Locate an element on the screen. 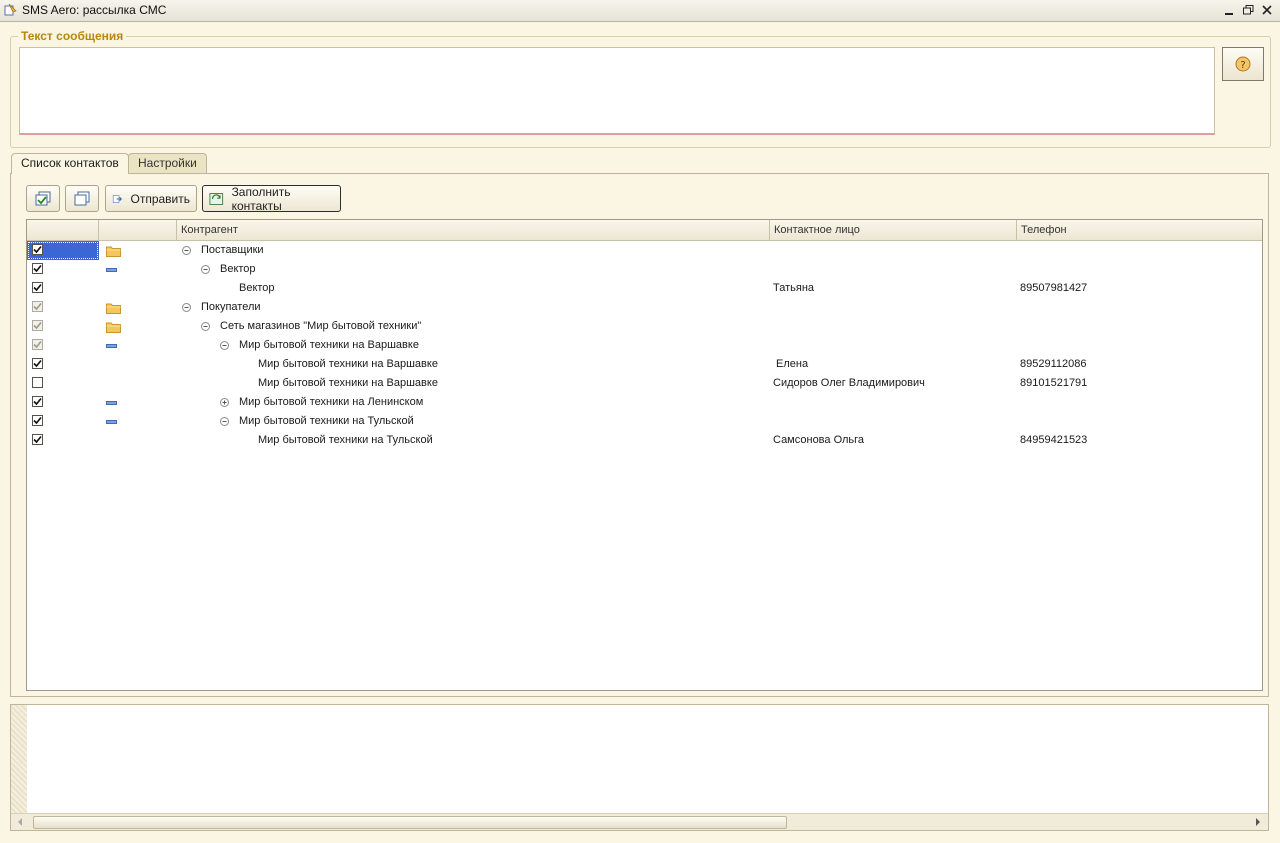 The height and width of the screenshot is (843, 1280). column-header-phone: Телефон is located at coordinates (1139, 230).